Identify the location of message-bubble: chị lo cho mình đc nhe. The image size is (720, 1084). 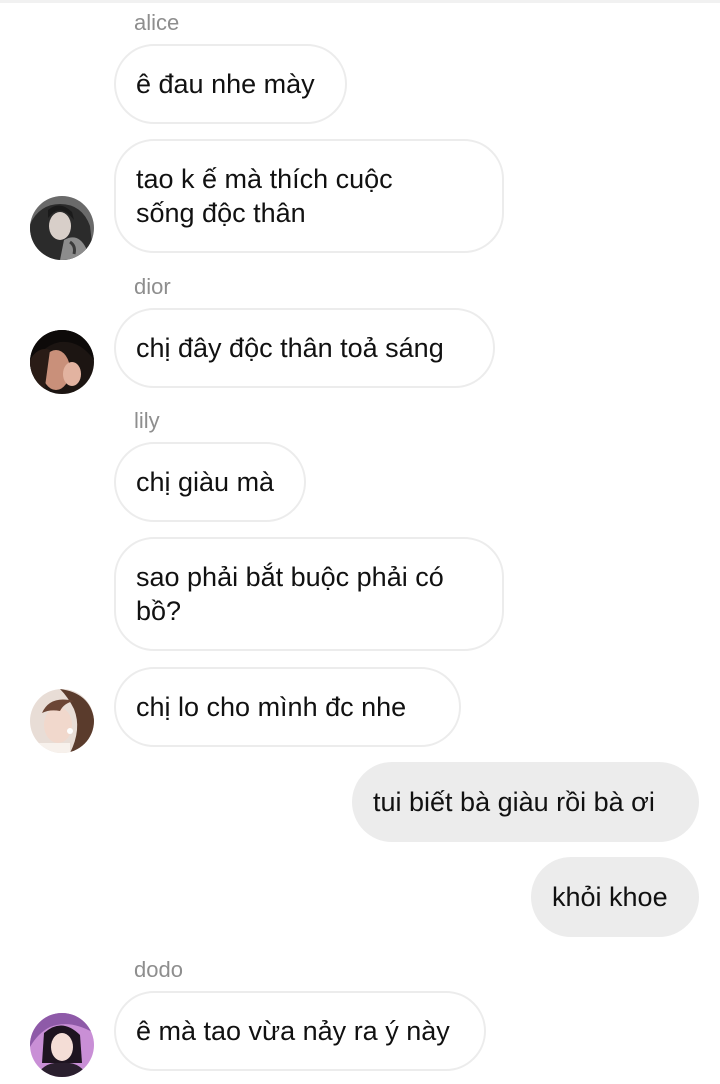
(287, 707).